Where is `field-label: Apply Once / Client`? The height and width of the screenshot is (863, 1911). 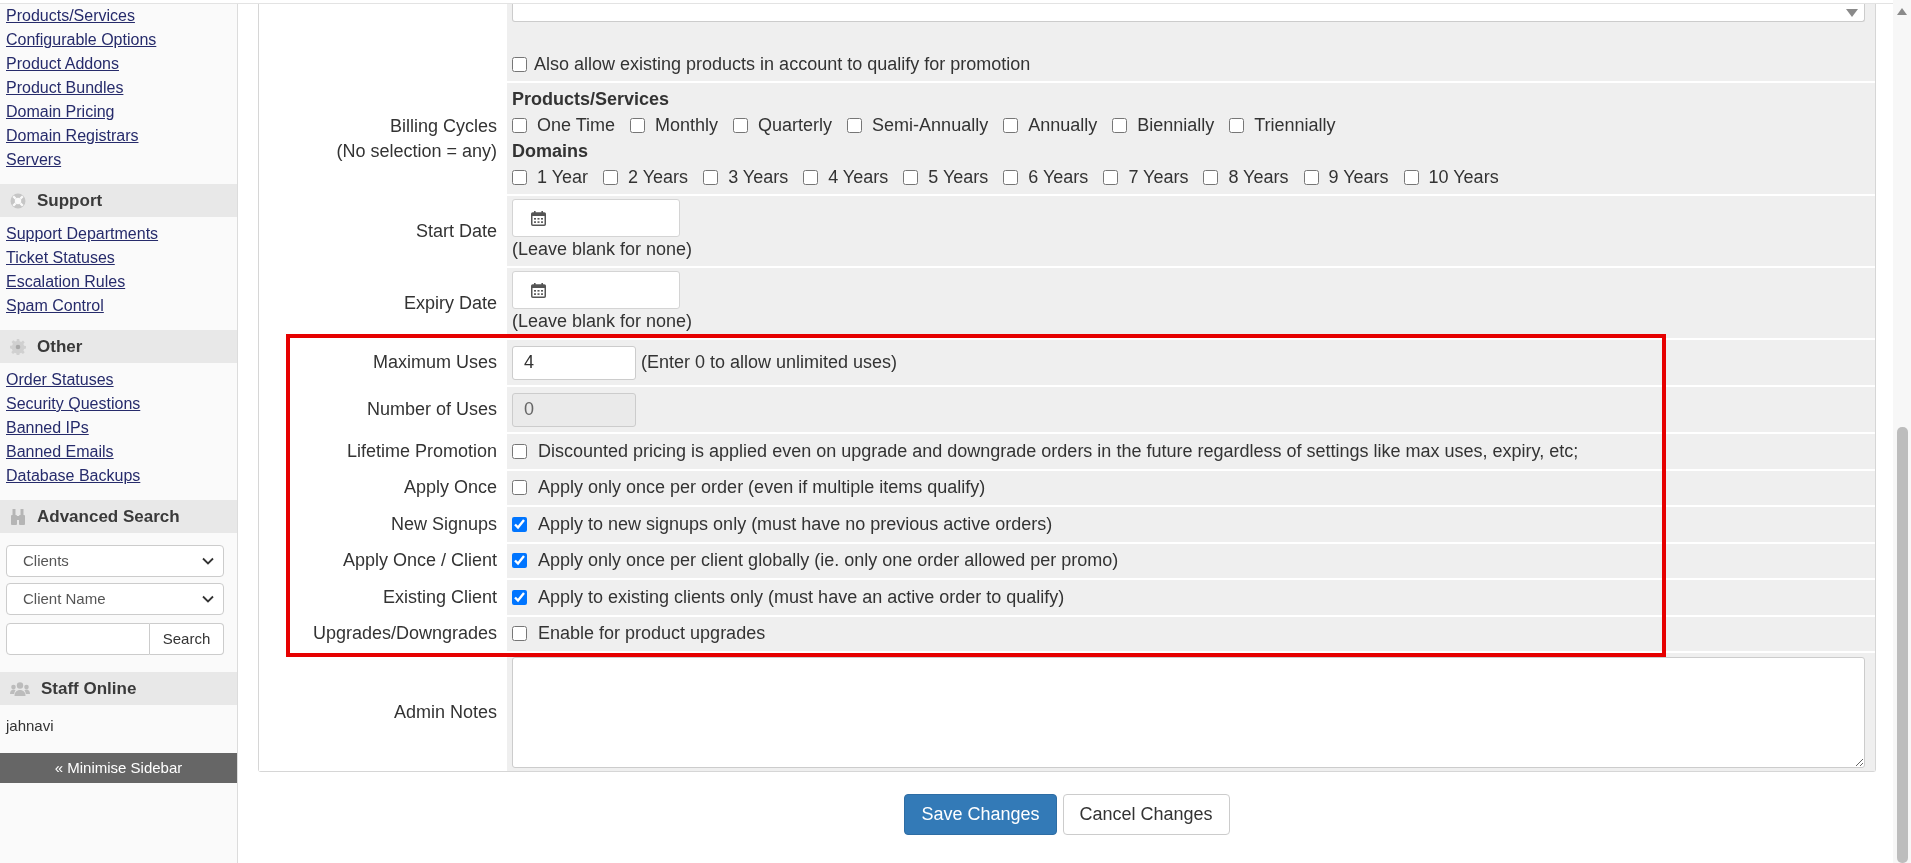 field-label: Apply Once / Client is located at coordinates (419, 561).